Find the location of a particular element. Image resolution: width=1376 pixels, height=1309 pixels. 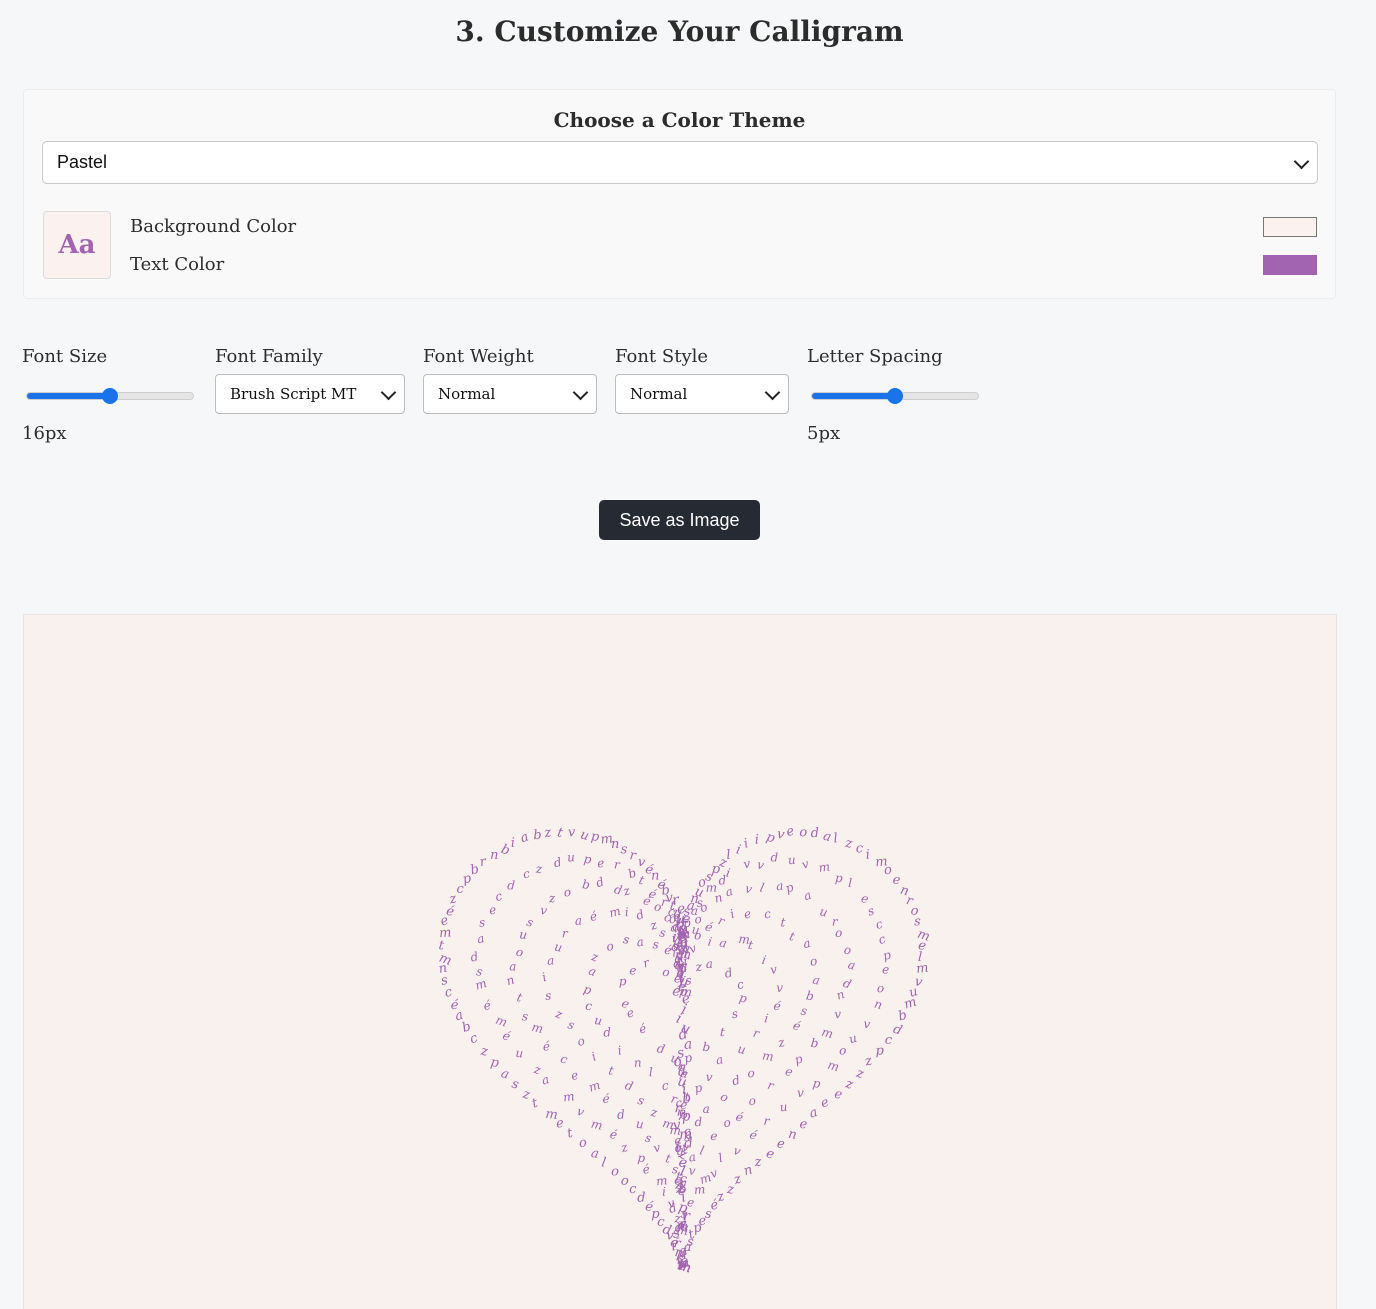

color-theme-selected-value: Pastel is located at coordinates (82, 162).